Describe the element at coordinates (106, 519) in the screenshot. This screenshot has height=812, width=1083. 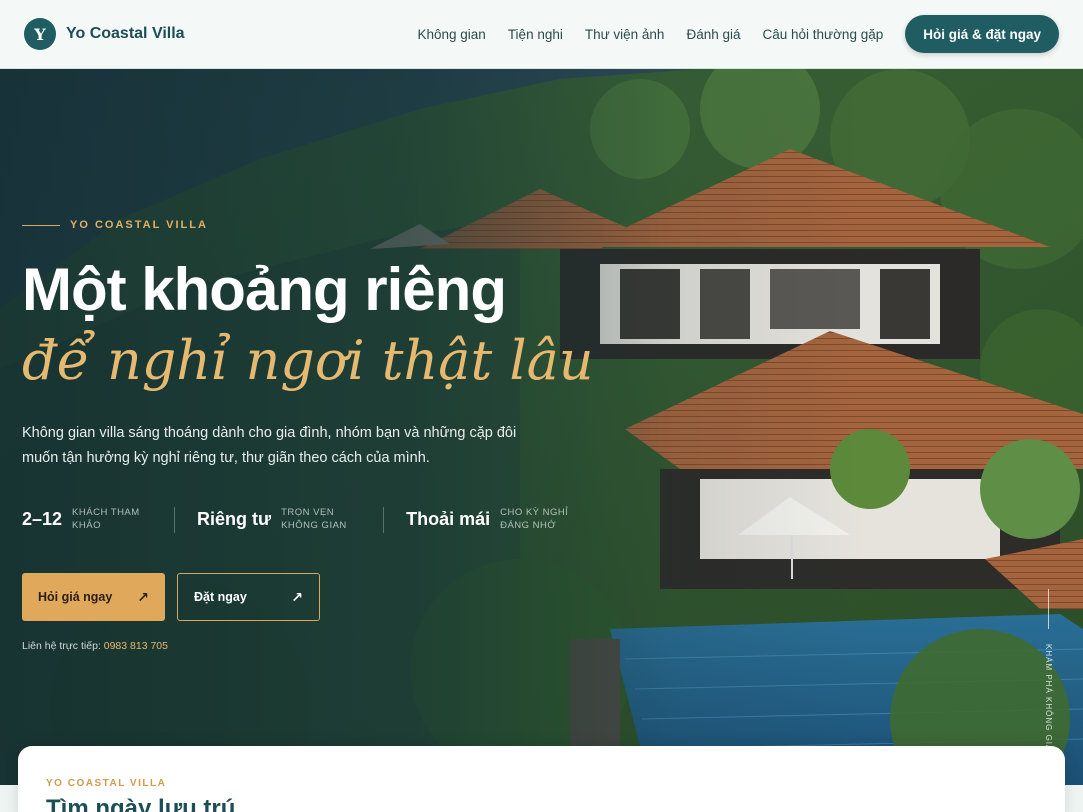
I see `stat-label: KHÁCH THAM KHẢO` at that location.